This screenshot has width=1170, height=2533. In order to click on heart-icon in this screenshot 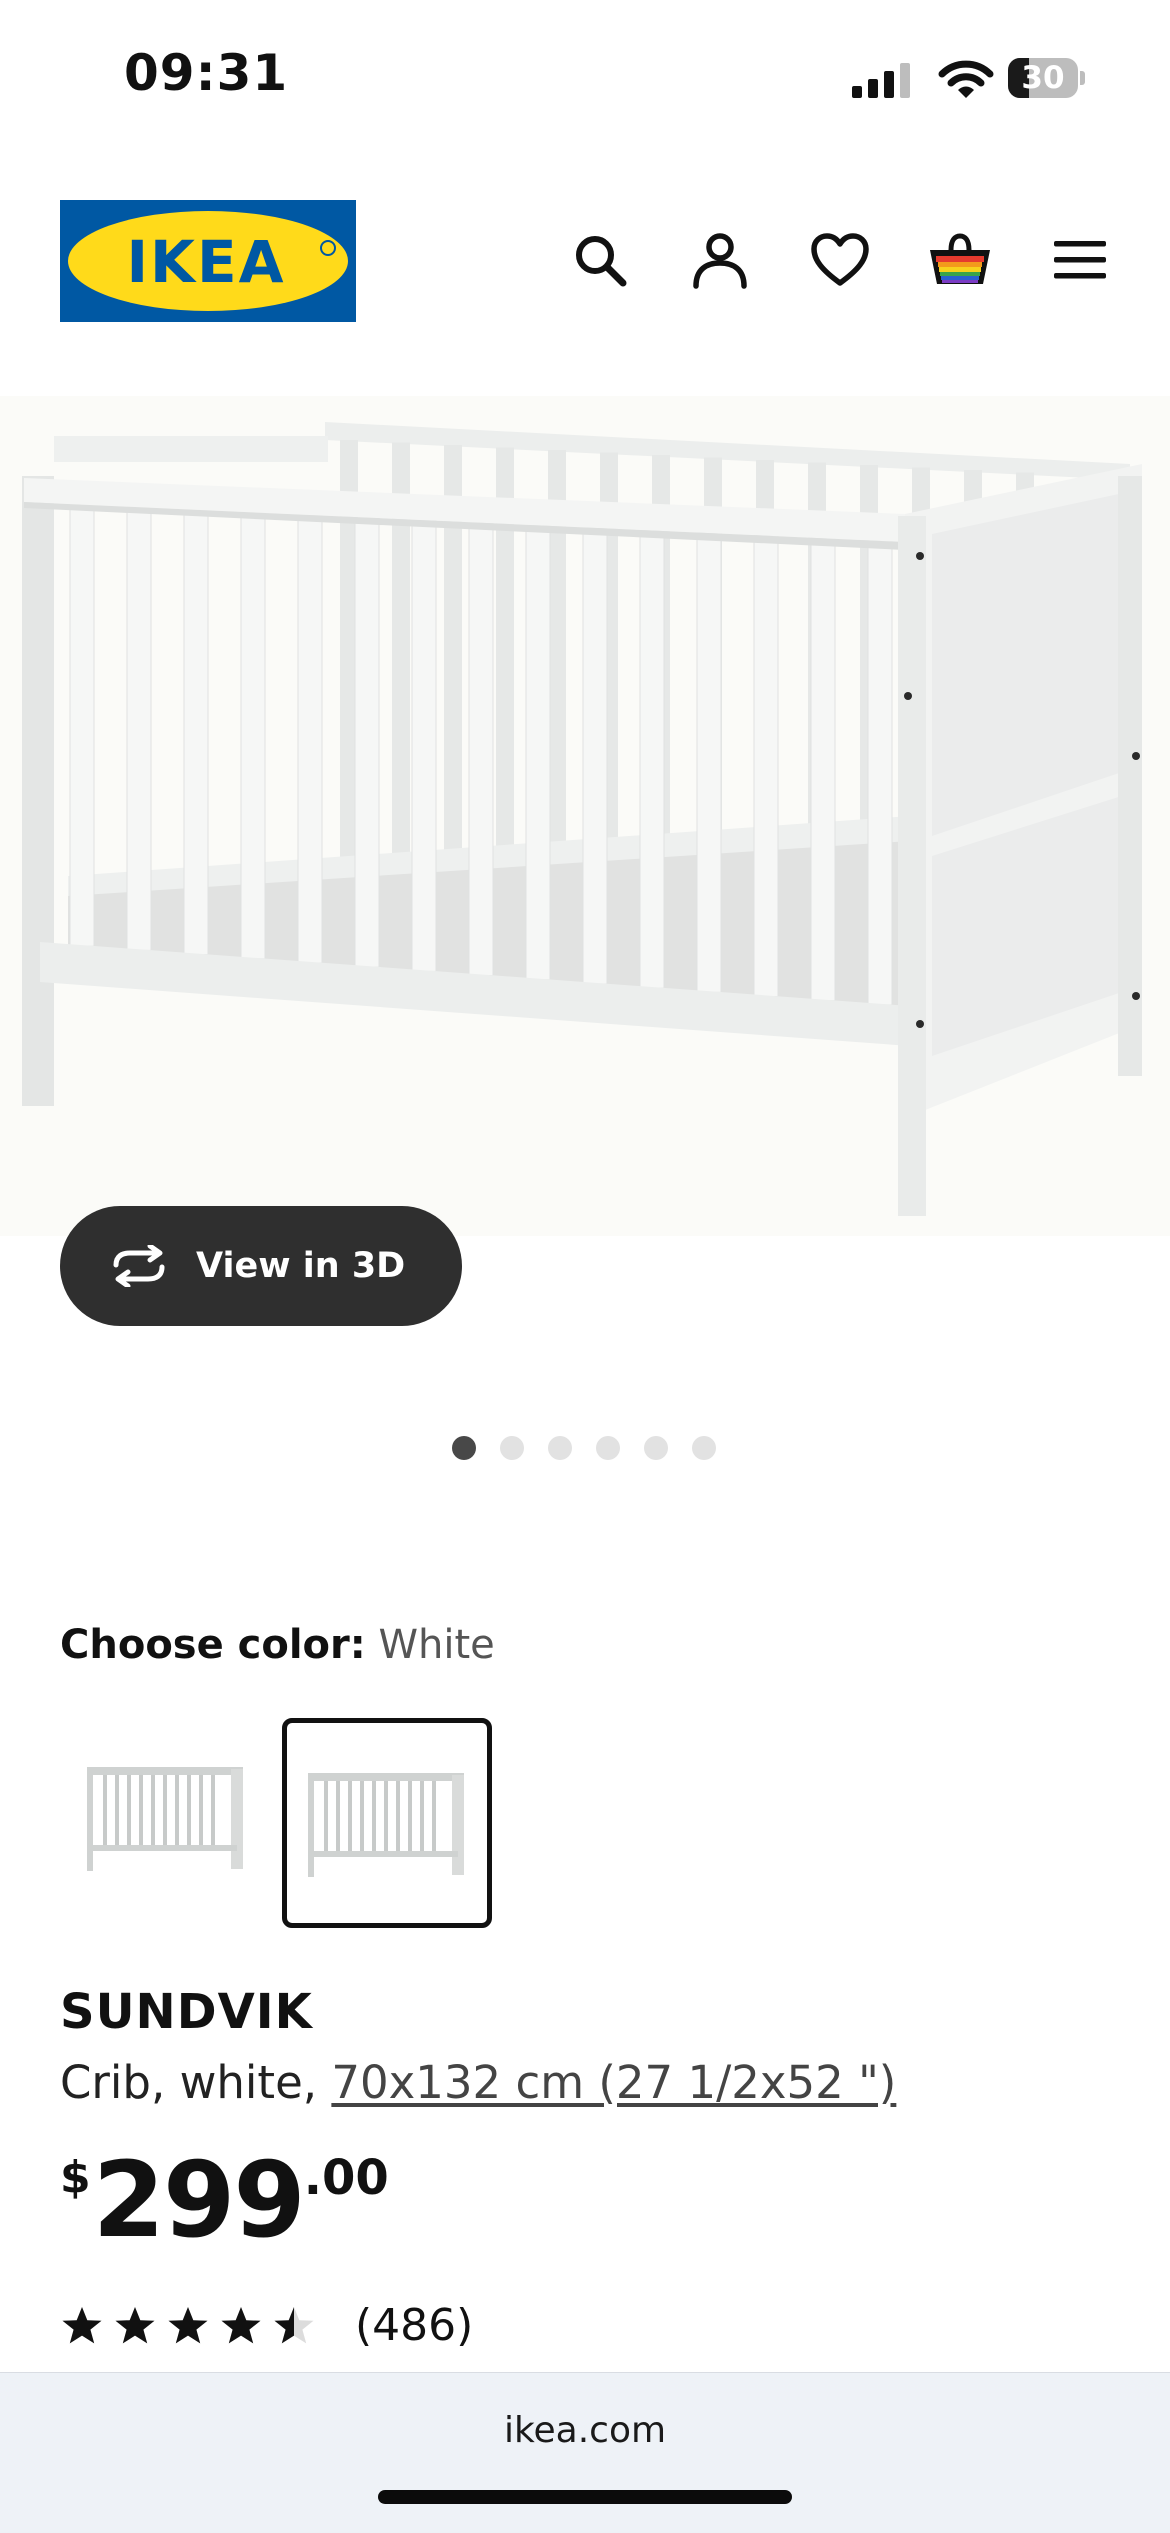, I will do `click(840, 260)`.